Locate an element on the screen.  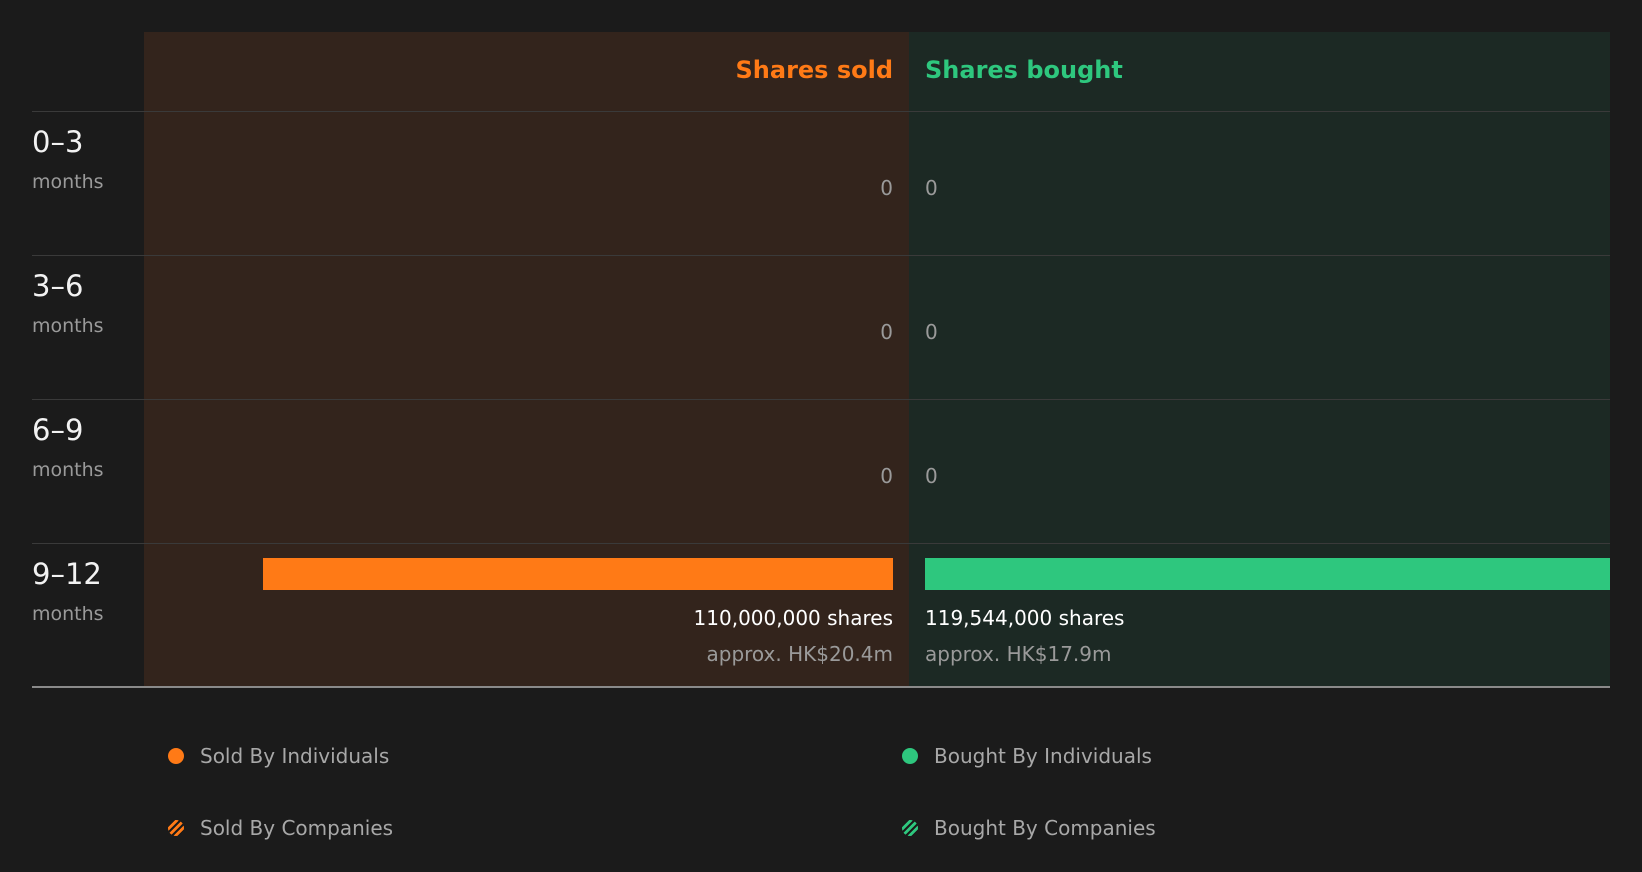
legend-bought-by-companies: Bought By Companies is located at coordinates (1029, 828).